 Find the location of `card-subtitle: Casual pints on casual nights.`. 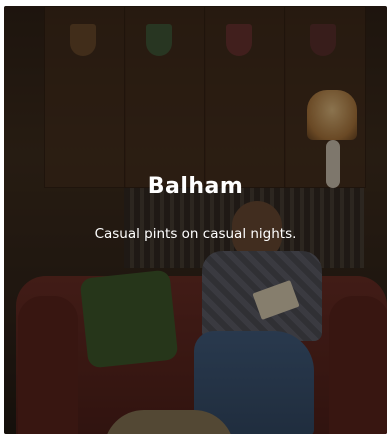

card-subtitle: Casual pints on casual nights. is located at coordinates (195, 234).